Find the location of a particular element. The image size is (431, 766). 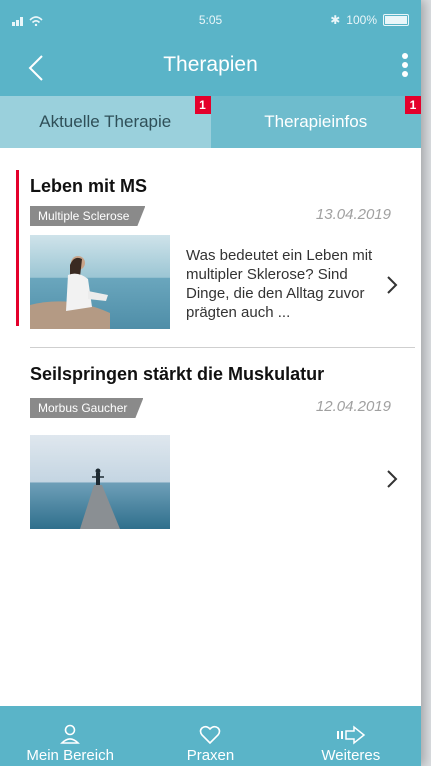

battery-percent: 100% is located at coordinates (361, 20).